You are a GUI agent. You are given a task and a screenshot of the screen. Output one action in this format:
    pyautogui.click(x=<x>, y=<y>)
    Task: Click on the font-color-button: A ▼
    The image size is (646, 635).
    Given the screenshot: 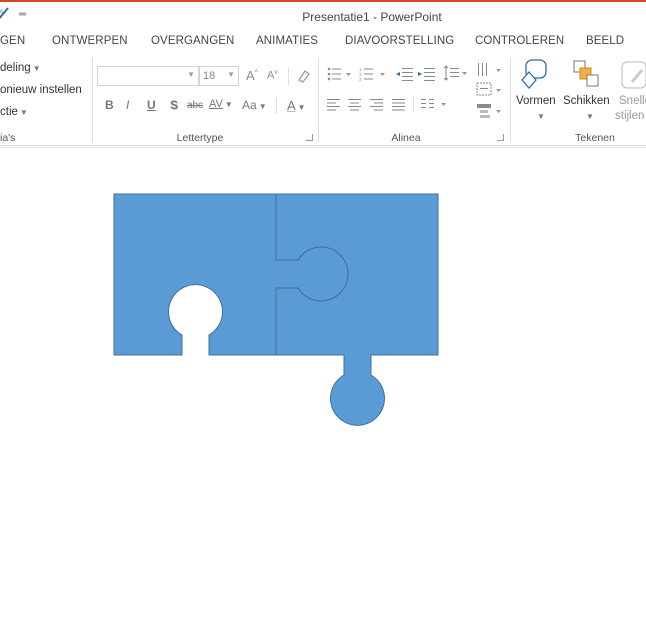 What is the action you would take?
    pyautogui.click(x=296, y=105)
    